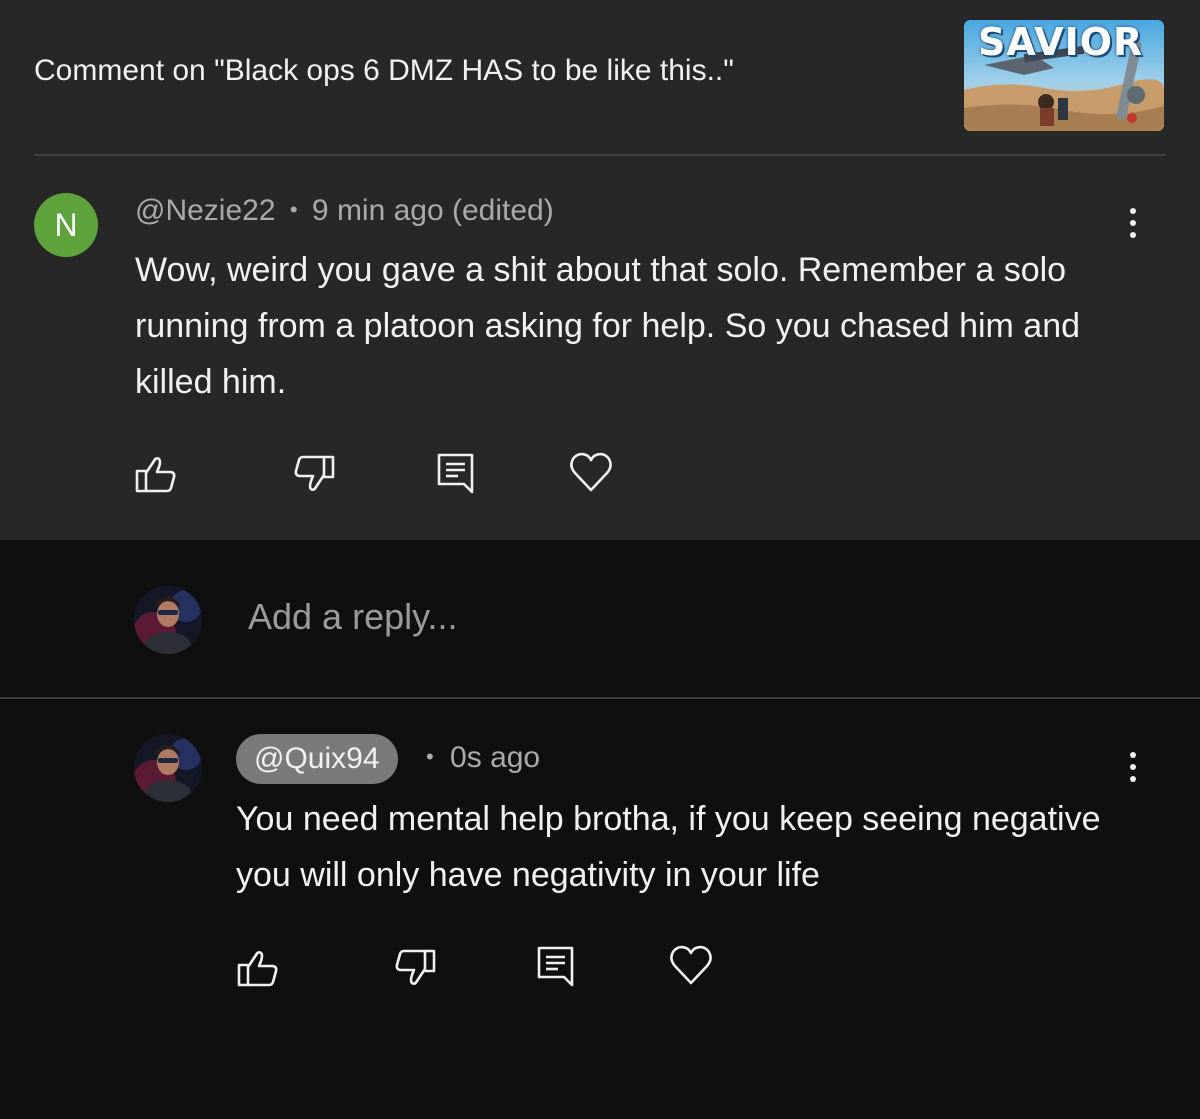 The image size is (1200, 1119). I want to click on reply-more-options-icon, so click(1133, 767).